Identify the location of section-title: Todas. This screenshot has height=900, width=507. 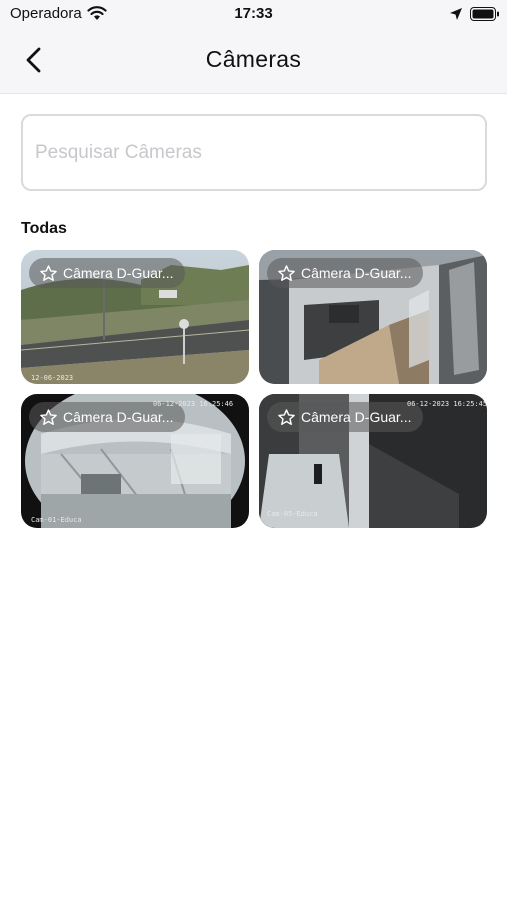
(44, 228).